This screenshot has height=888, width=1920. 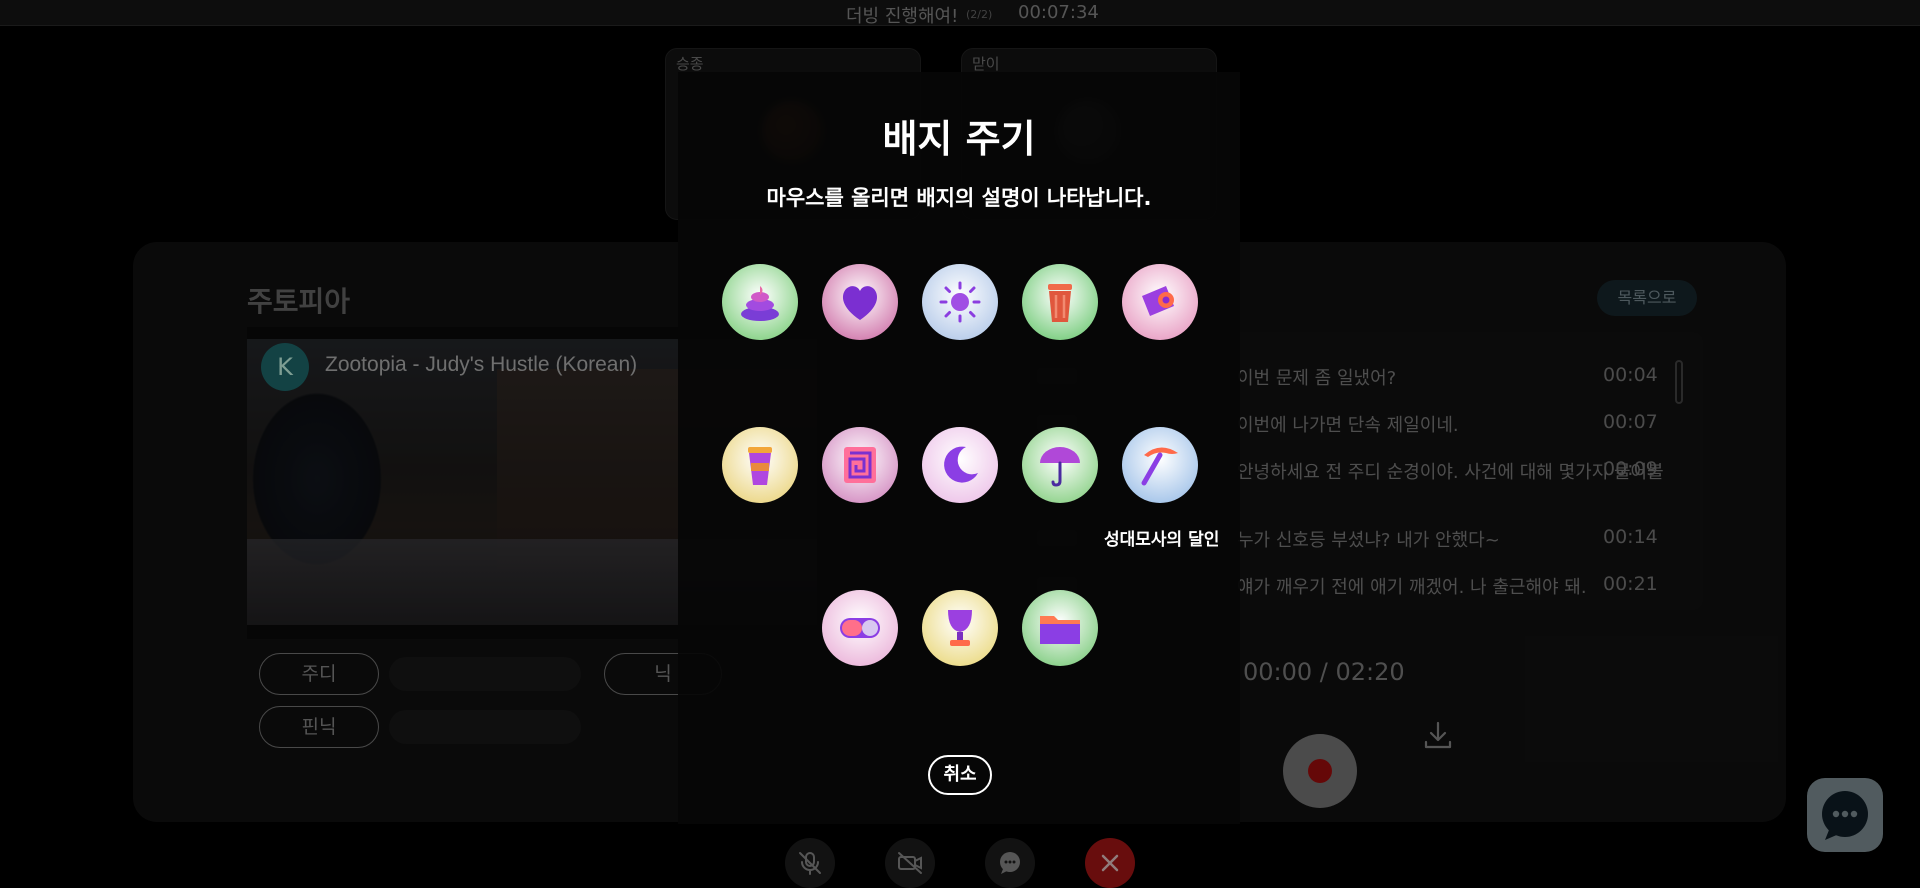 I want to click on maze-icon, so click(x=860, y=465).